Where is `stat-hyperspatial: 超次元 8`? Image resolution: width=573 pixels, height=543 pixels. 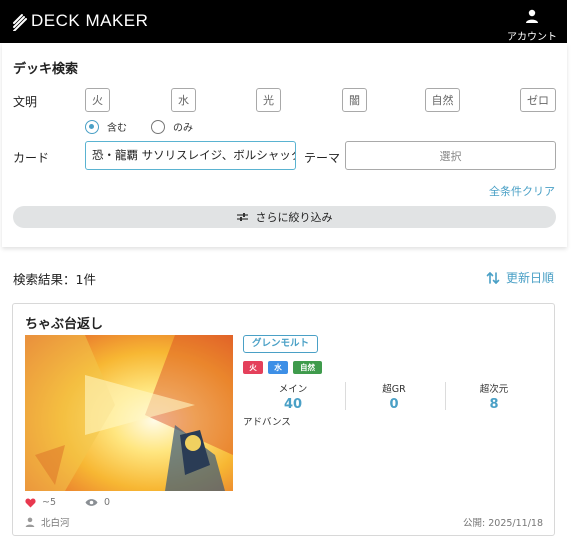
stat-hyperspatial: 超次元 8 is located at coordinates (494, 396).